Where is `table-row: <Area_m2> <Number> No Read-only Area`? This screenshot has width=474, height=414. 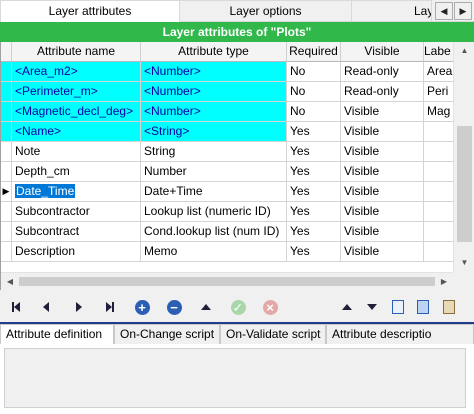
table-row: <Area_m2> <Number> No Read-only Area is located at coordinates (227, 72).